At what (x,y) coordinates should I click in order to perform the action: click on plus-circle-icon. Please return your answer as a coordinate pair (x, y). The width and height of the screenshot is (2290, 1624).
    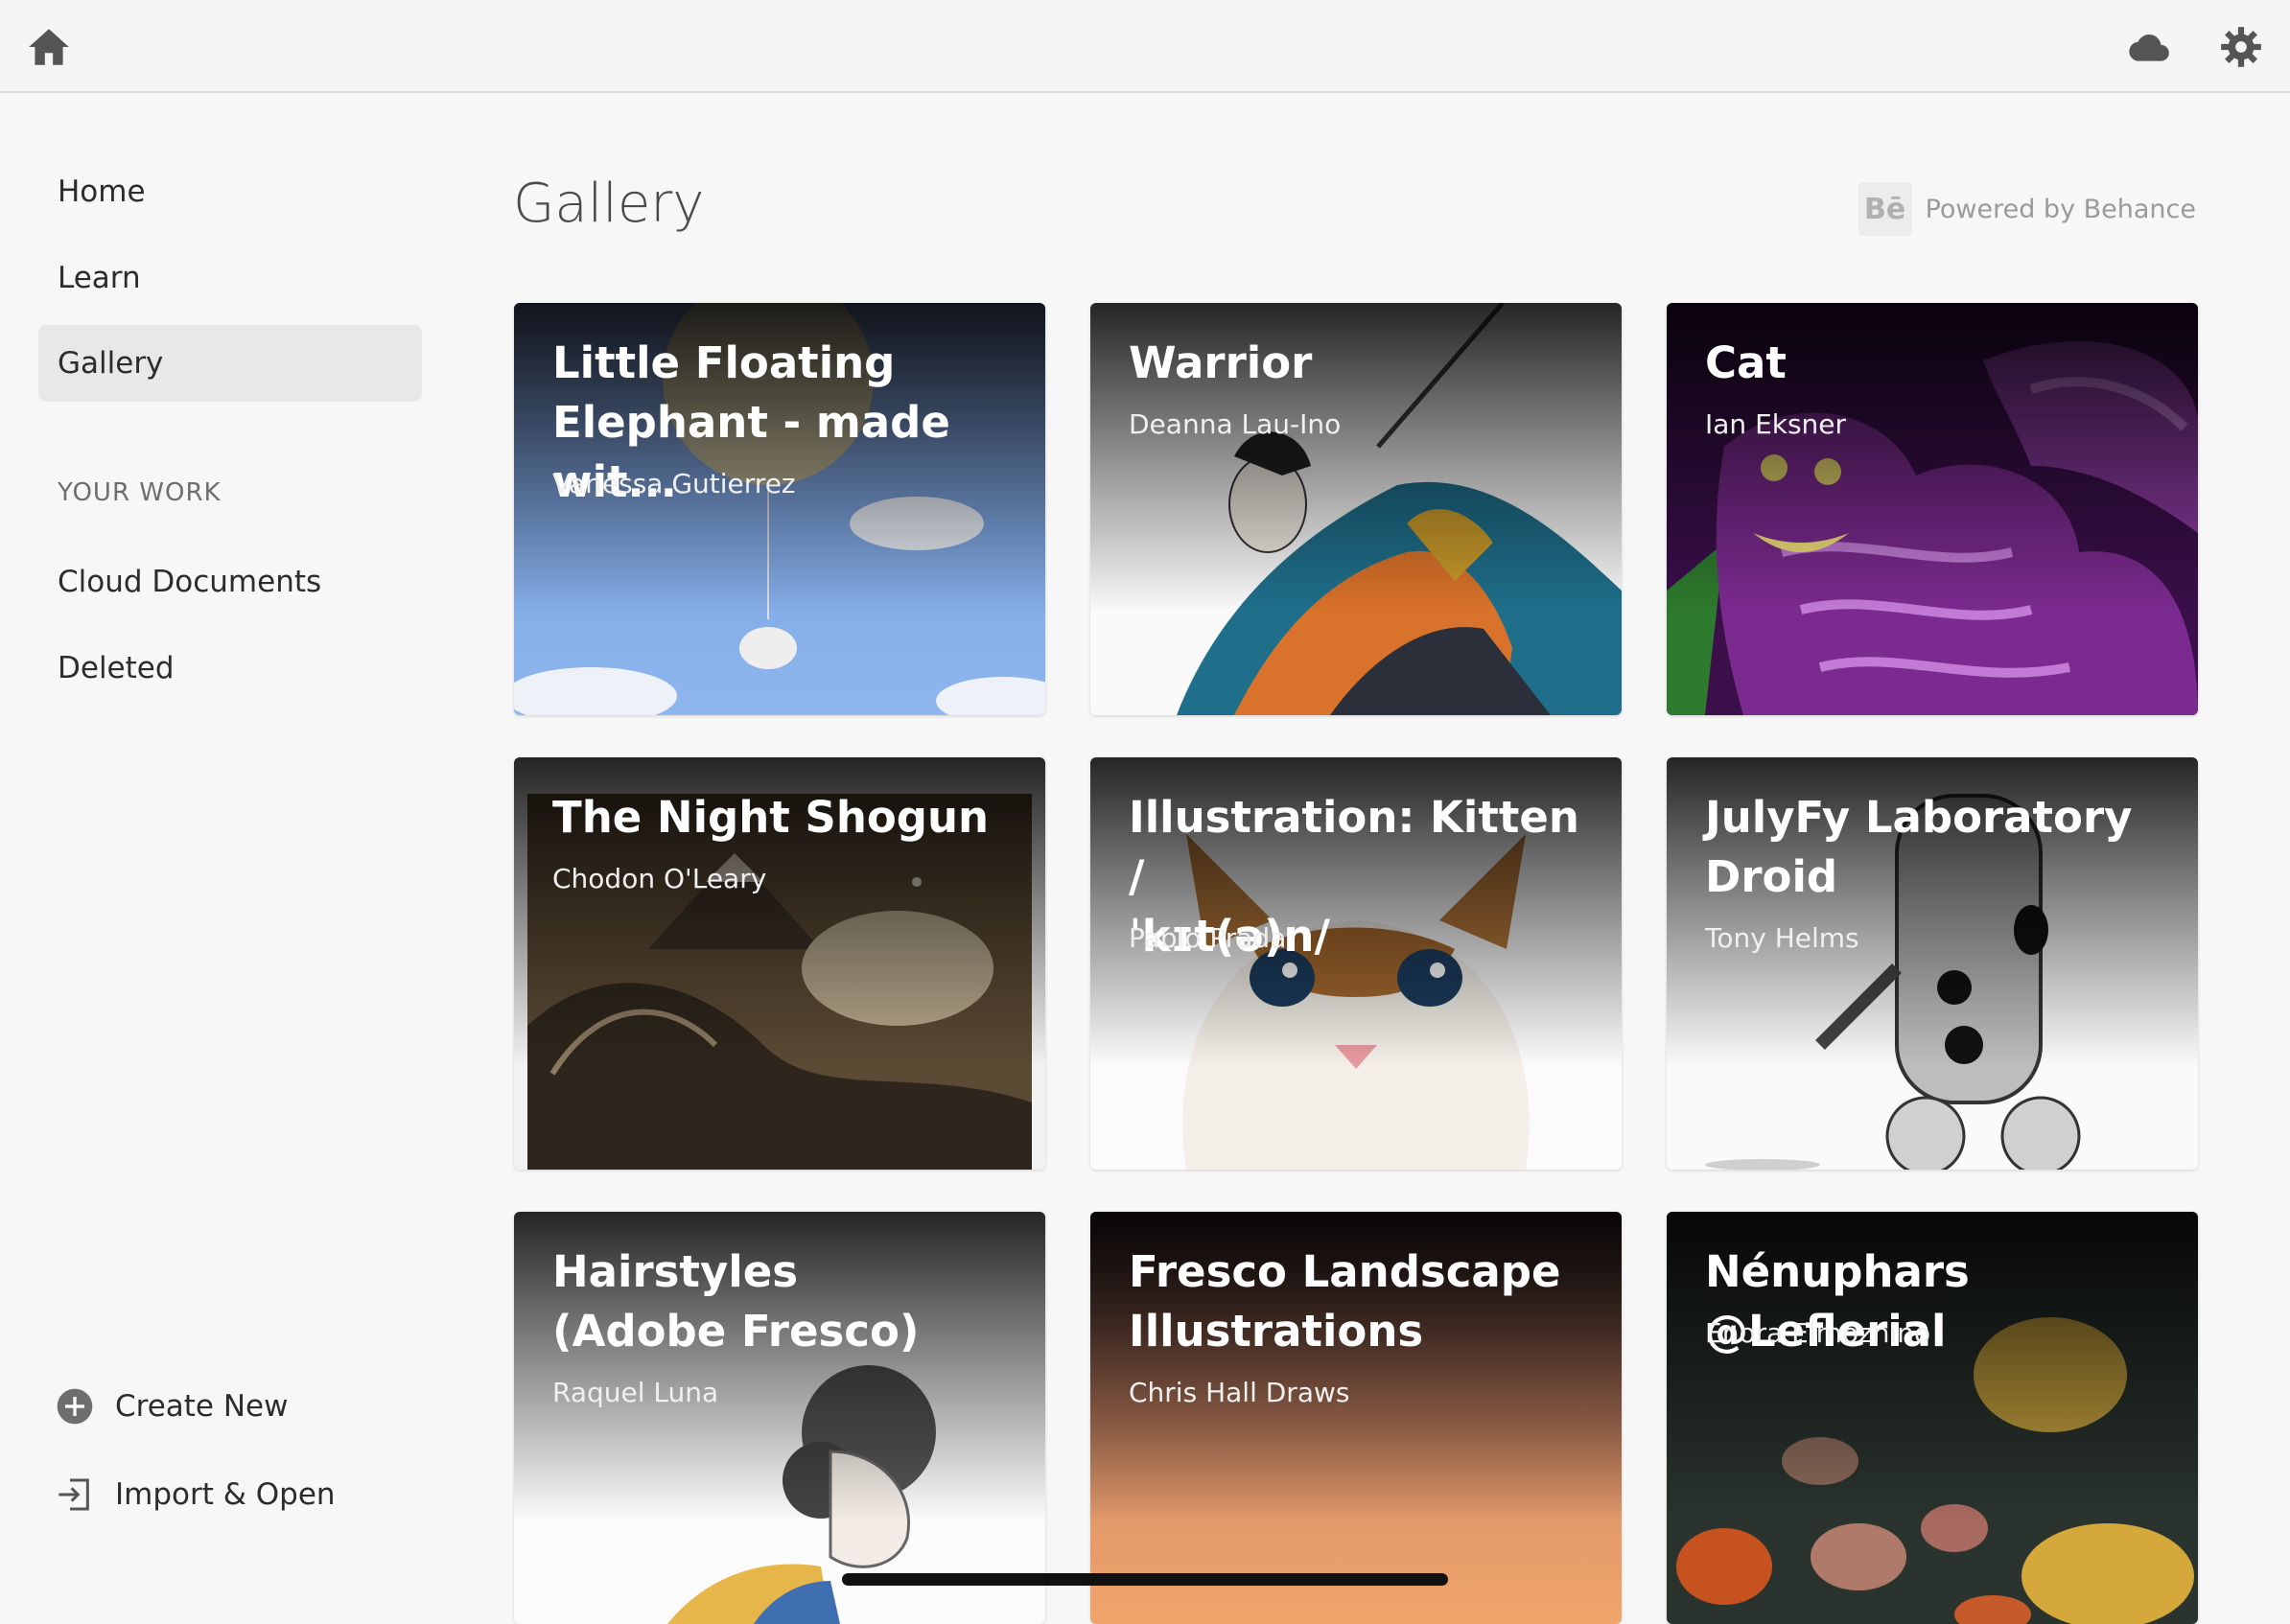
    Looking at the image, I should click on (75, 1406).